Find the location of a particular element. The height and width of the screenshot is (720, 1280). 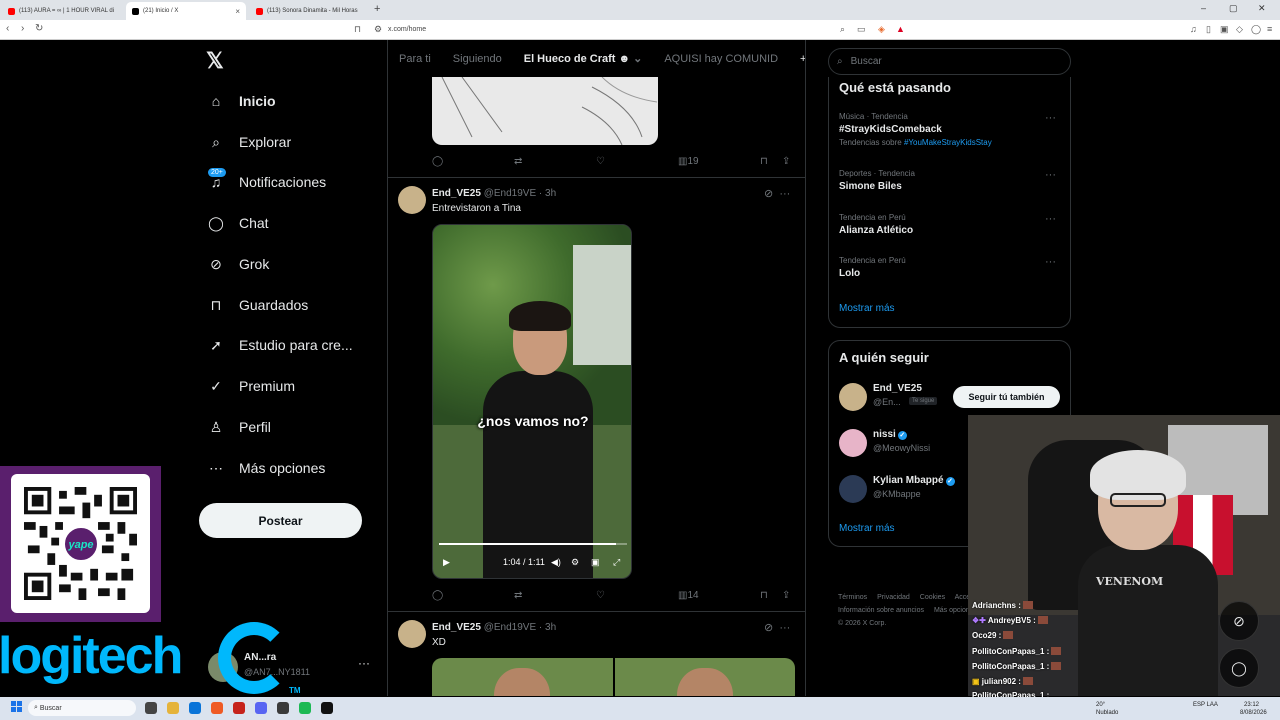

search-input: ⌕ Buscar is located at coordinates (949, 61).